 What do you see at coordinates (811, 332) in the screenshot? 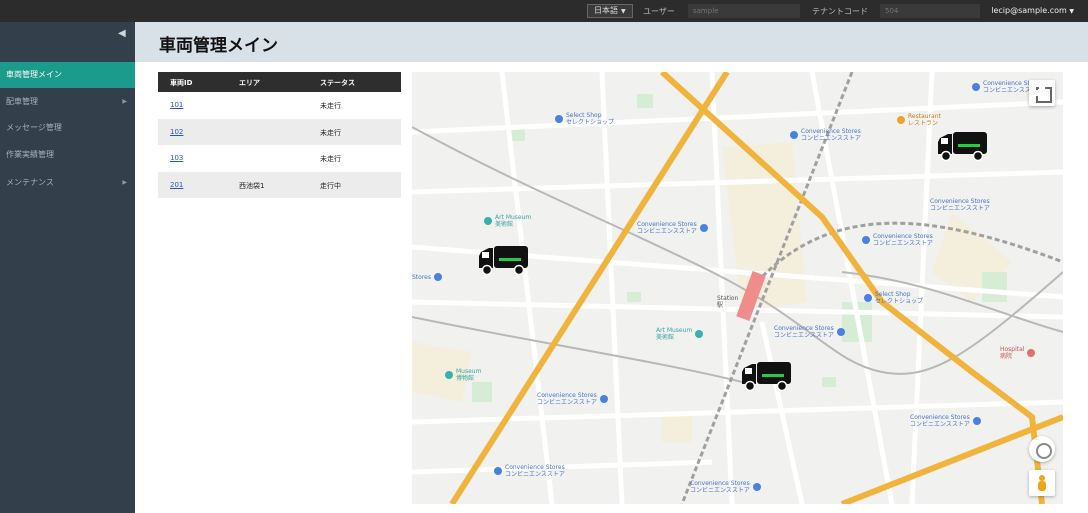
I see `poi-convenience-5: Convenience Stores コンビニエンスストア` at bounding box center [811, 332].